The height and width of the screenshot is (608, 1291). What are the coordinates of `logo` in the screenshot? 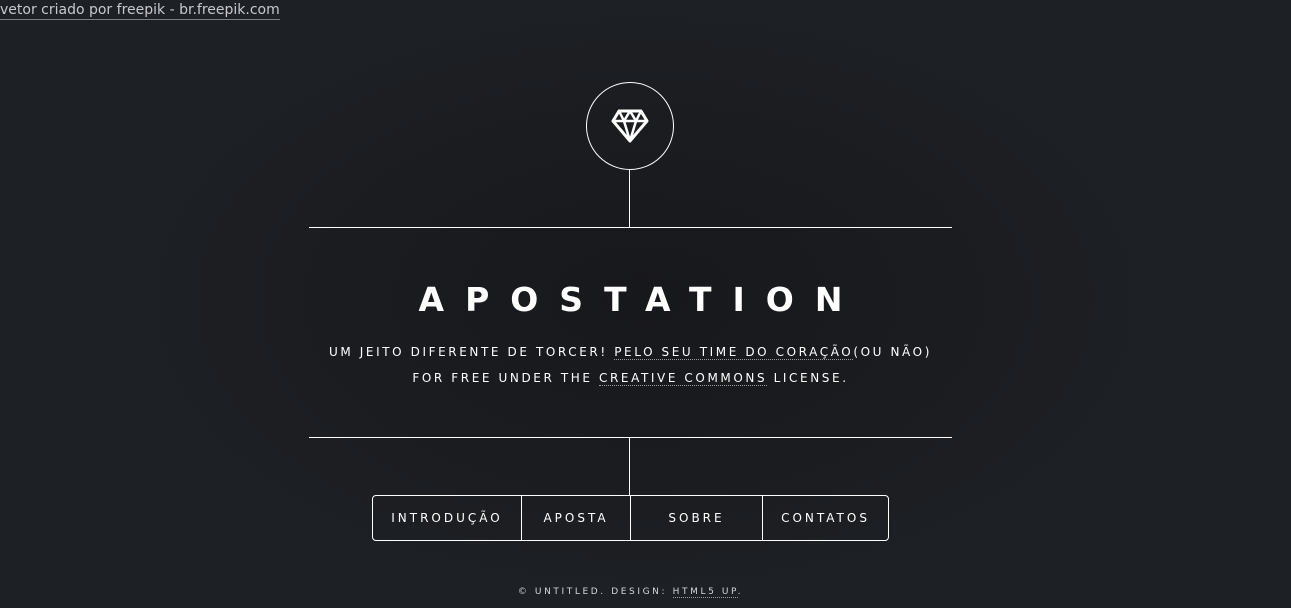 It's located at (630, 126).